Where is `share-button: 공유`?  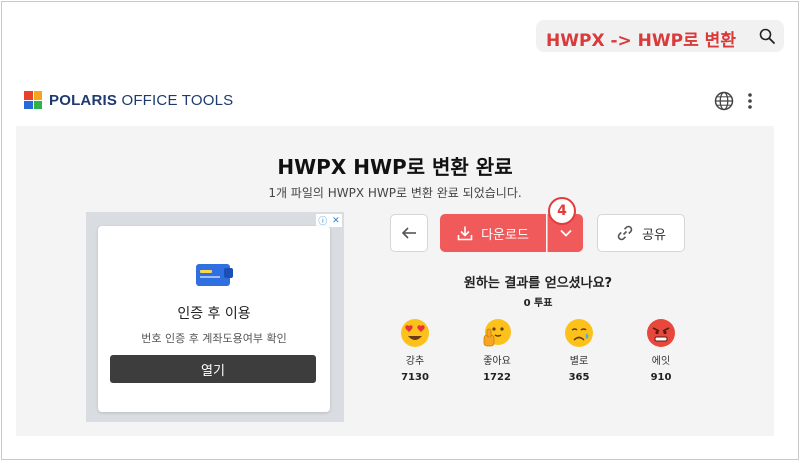
share-button: 공유 is located at coordinates (641, 233).